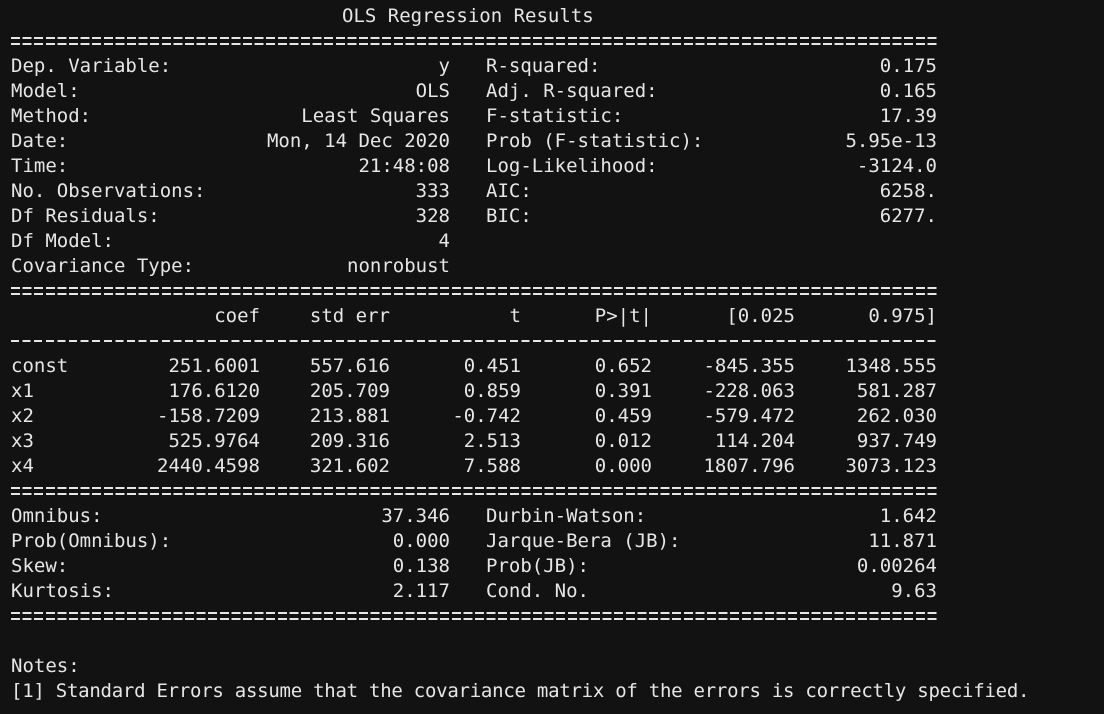 The height and width of the screenshot is (714, 1104). What do you see at coordinates (40, 566) in the screenshot?
I see `diag-label: Skew:` at bounding box center [40, 566].